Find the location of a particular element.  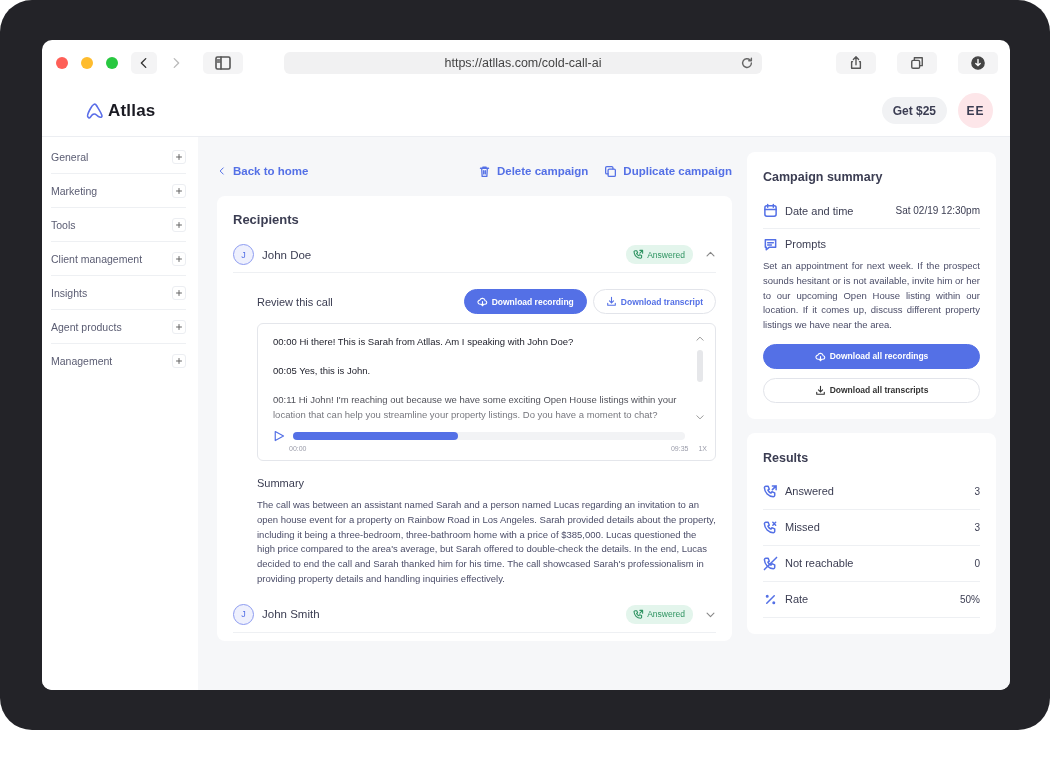

download-transcripts-button: Download all transcripts is located at coordinates (871, 390).